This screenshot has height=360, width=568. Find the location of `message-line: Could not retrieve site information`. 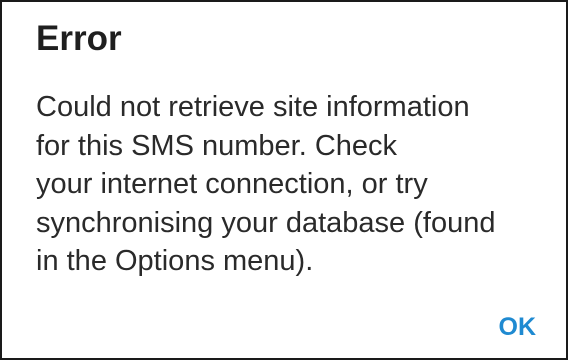

message-line: Could not retrieve site information is located at coordinates (253, 107).